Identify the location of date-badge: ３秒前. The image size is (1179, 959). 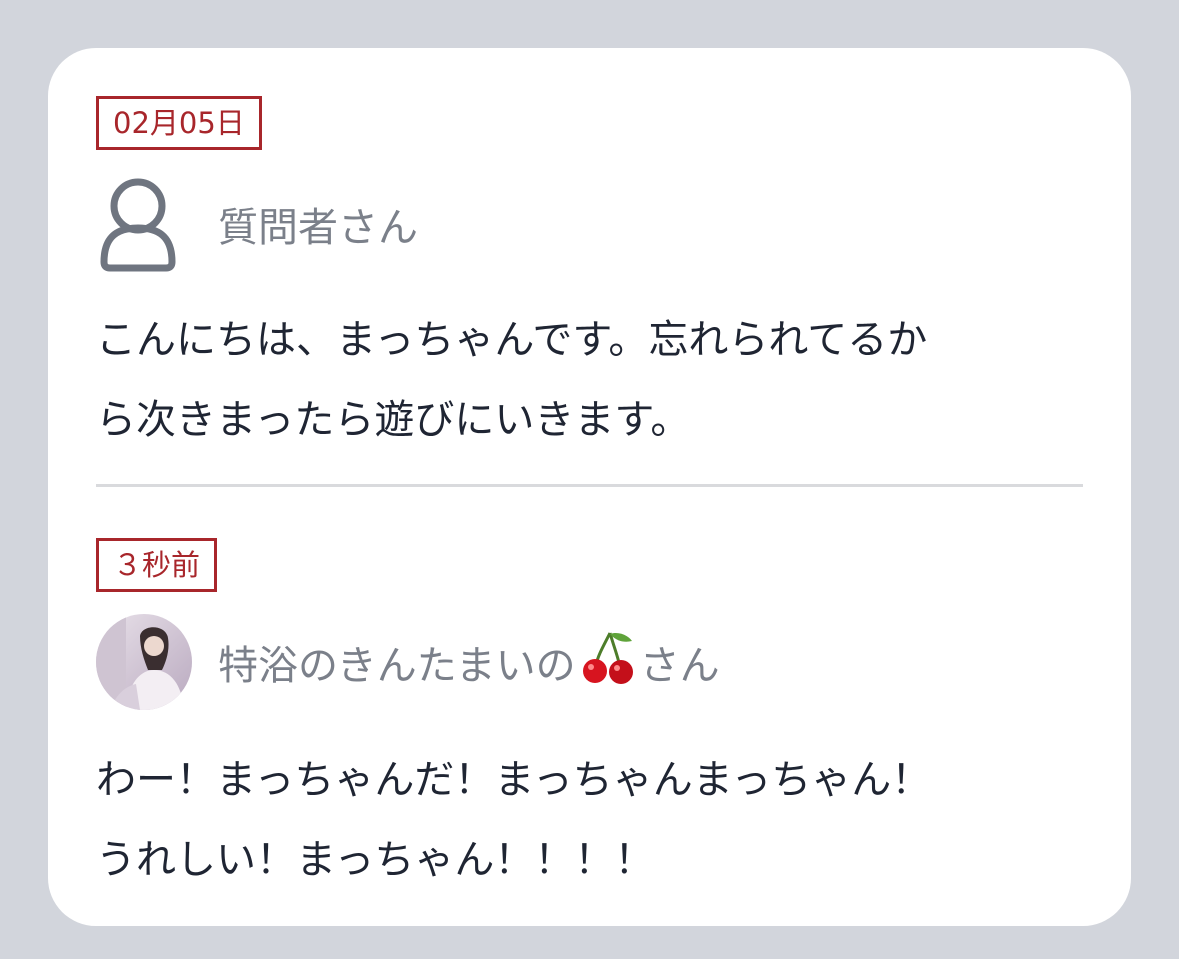
(157, 565).